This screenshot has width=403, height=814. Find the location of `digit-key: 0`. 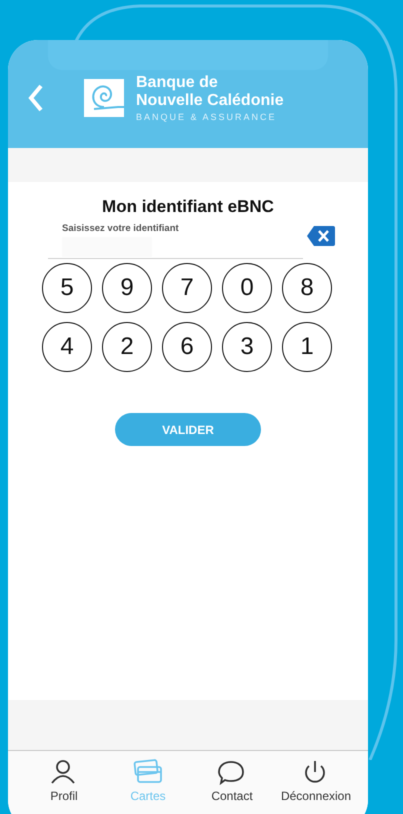

digit-key: 0 is located at coordinates (247, 288).